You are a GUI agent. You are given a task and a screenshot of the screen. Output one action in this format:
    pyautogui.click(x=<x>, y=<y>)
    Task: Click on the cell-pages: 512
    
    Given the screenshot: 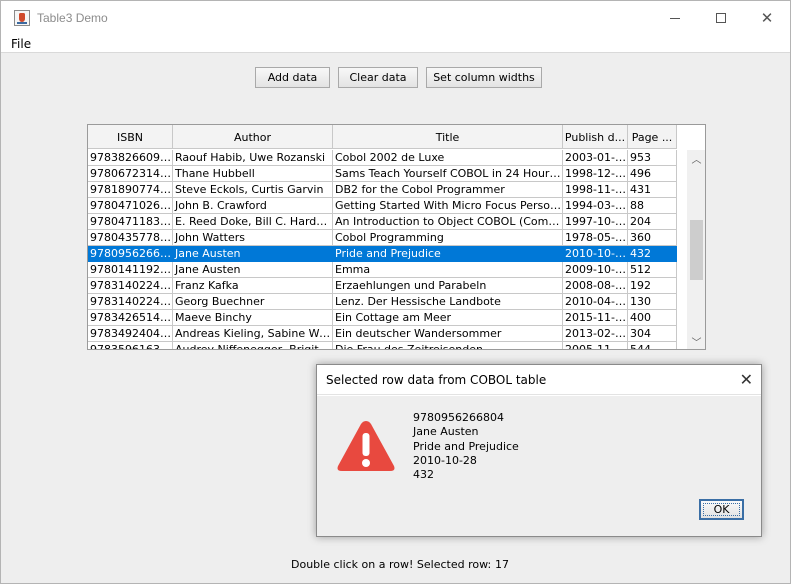 What is the action you would take?
    pyautogui.click(x=652, y=270)
    